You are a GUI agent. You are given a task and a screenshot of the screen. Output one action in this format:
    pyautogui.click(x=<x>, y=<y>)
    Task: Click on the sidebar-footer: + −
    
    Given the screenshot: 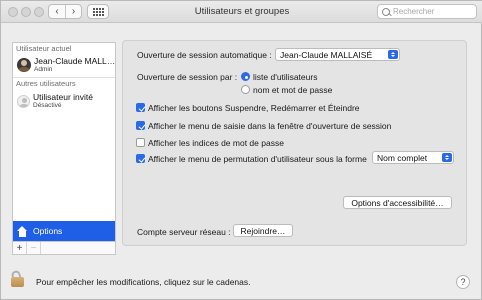 What is the action you would take?
    pyautogui.click(x=64, y=247)
    